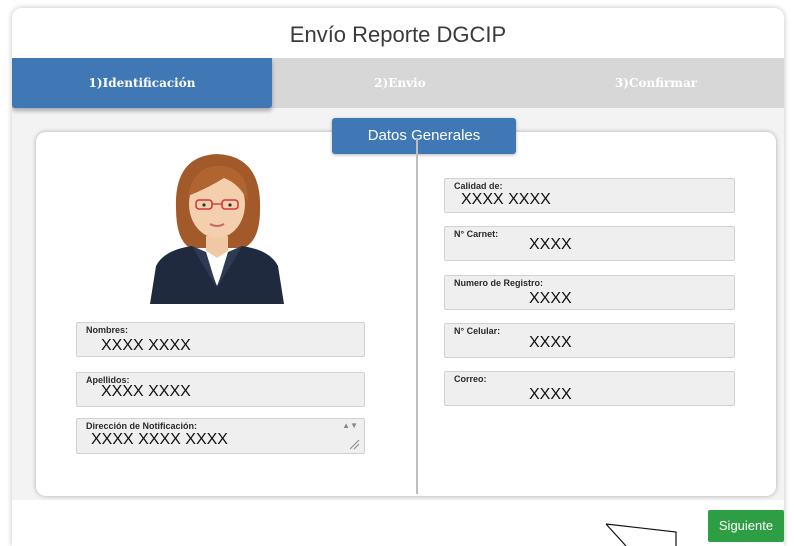  Describe the element at coordinates (746, 526) in the screenshot. I see `siguiente-button: Siguiente` at that location.